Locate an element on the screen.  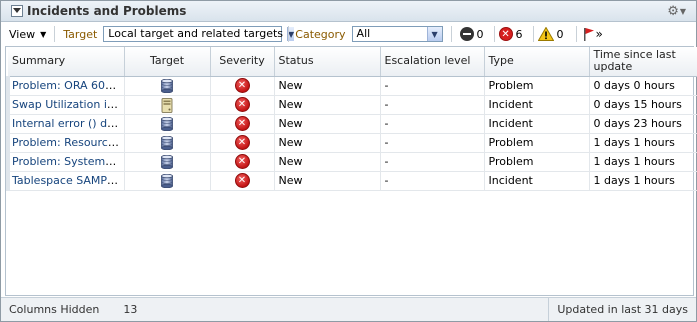
view-menu: View ▼ is located at coordinates (27, 34).